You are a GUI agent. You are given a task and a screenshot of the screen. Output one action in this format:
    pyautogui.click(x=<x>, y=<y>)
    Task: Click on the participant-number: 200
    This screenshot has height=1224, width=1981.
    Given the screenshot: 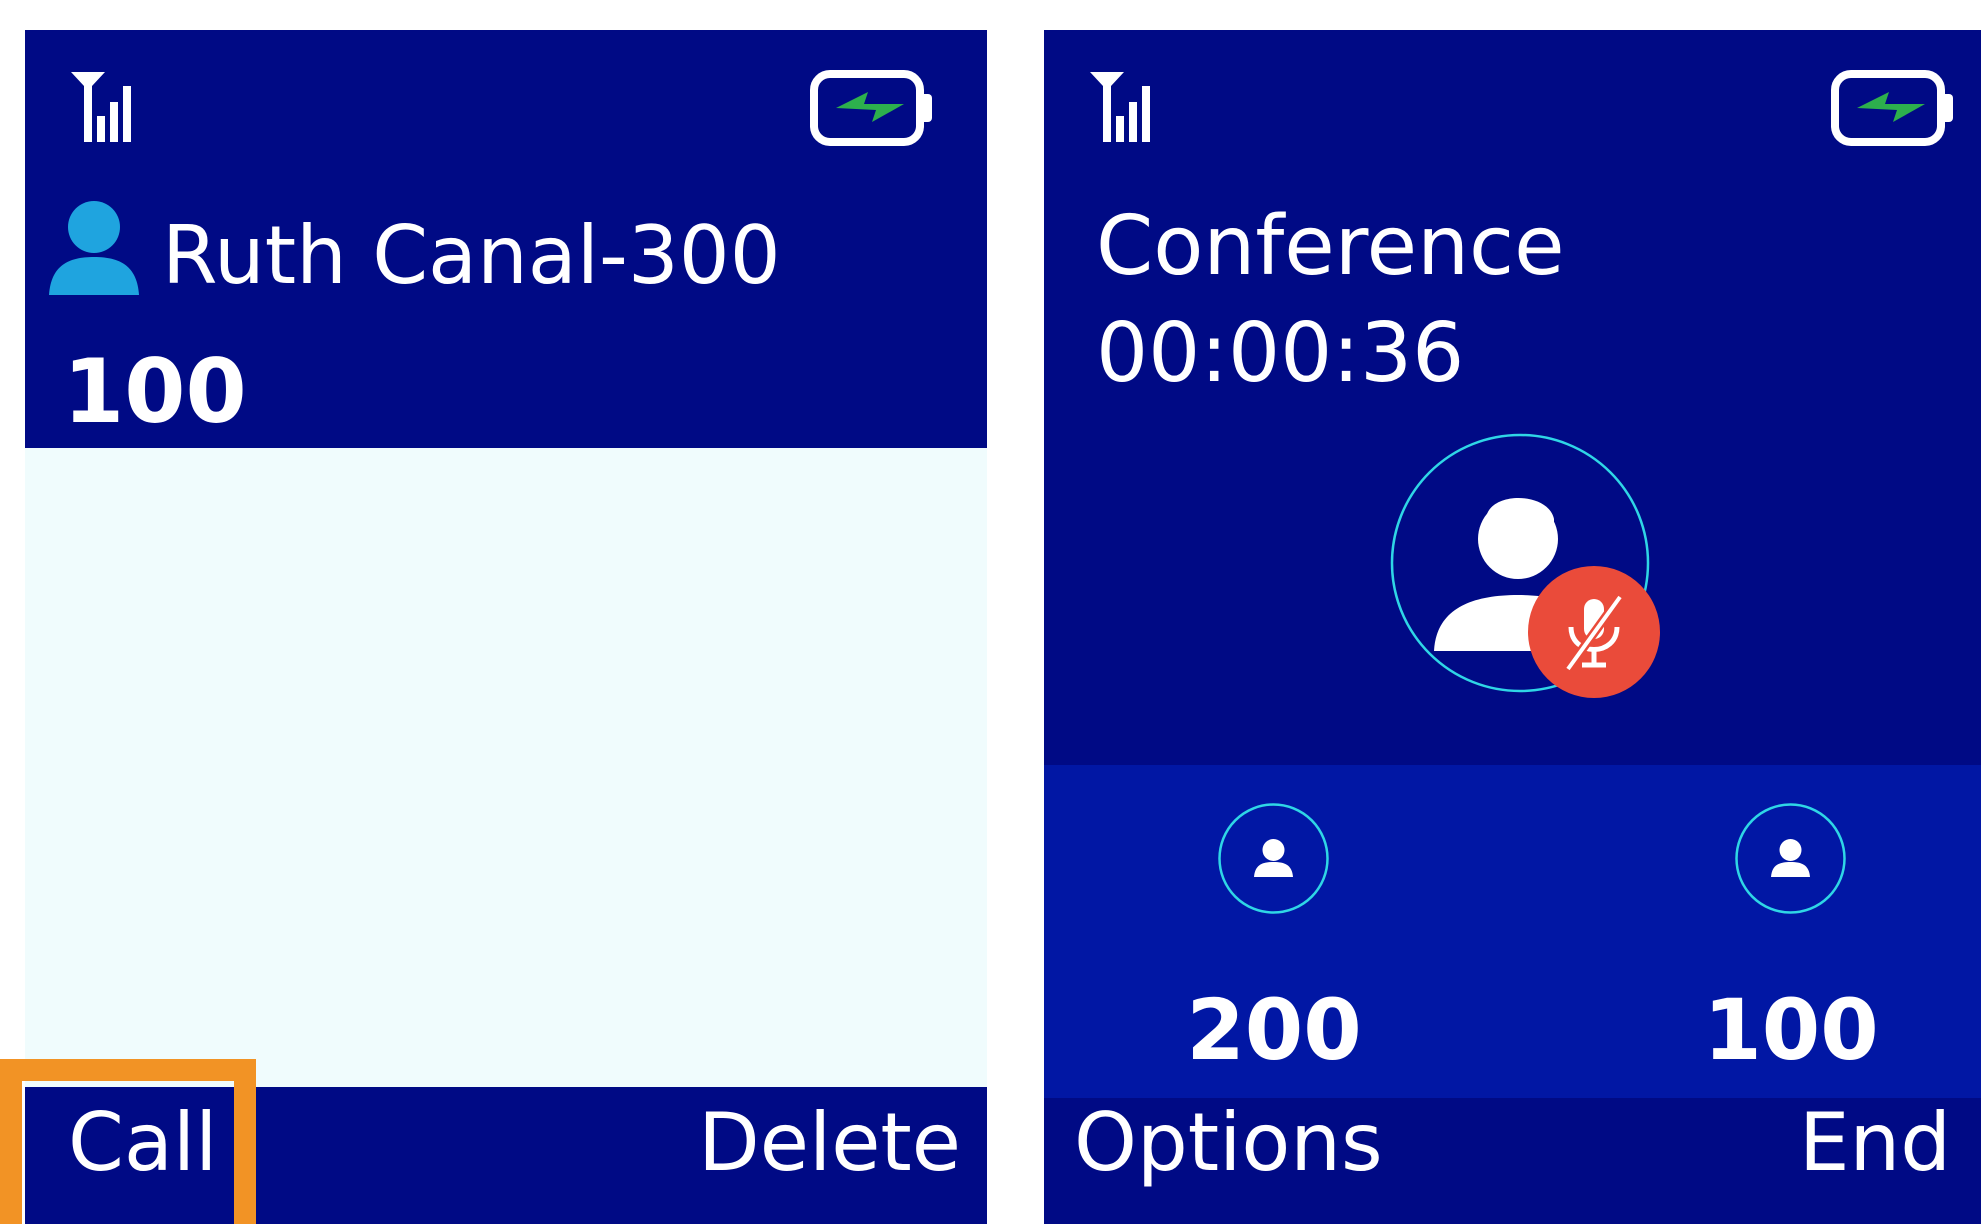 What is the action you would take?
    pyautogui.click(x=1274, y=1030)
    